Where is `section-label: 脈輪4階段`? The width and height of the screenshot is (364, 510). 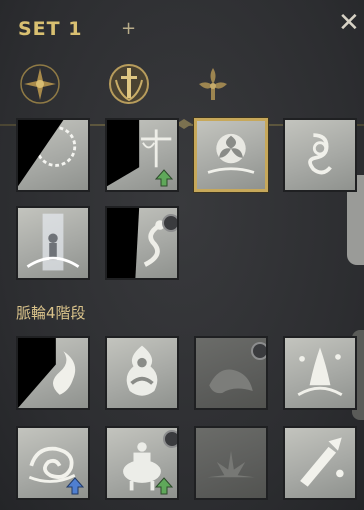 section-label: 脈輪4階段 is located at coordinates (51, 313).